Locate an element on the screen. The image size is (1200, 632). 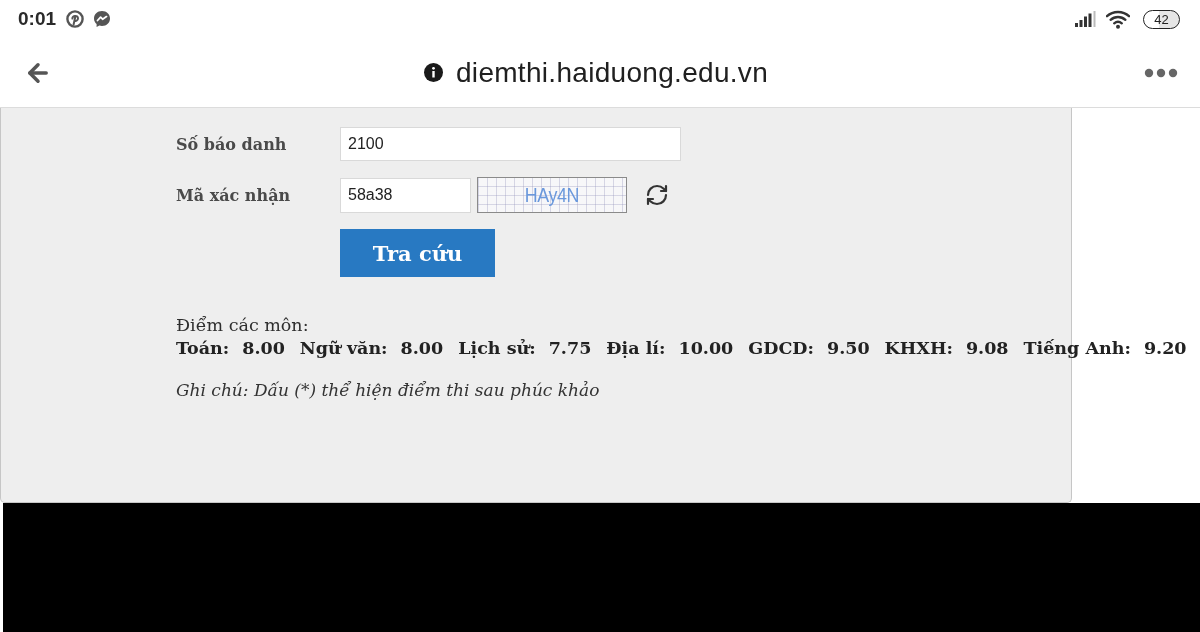
subject-name: Ngữ văn: is located at coordinates (343, 348).